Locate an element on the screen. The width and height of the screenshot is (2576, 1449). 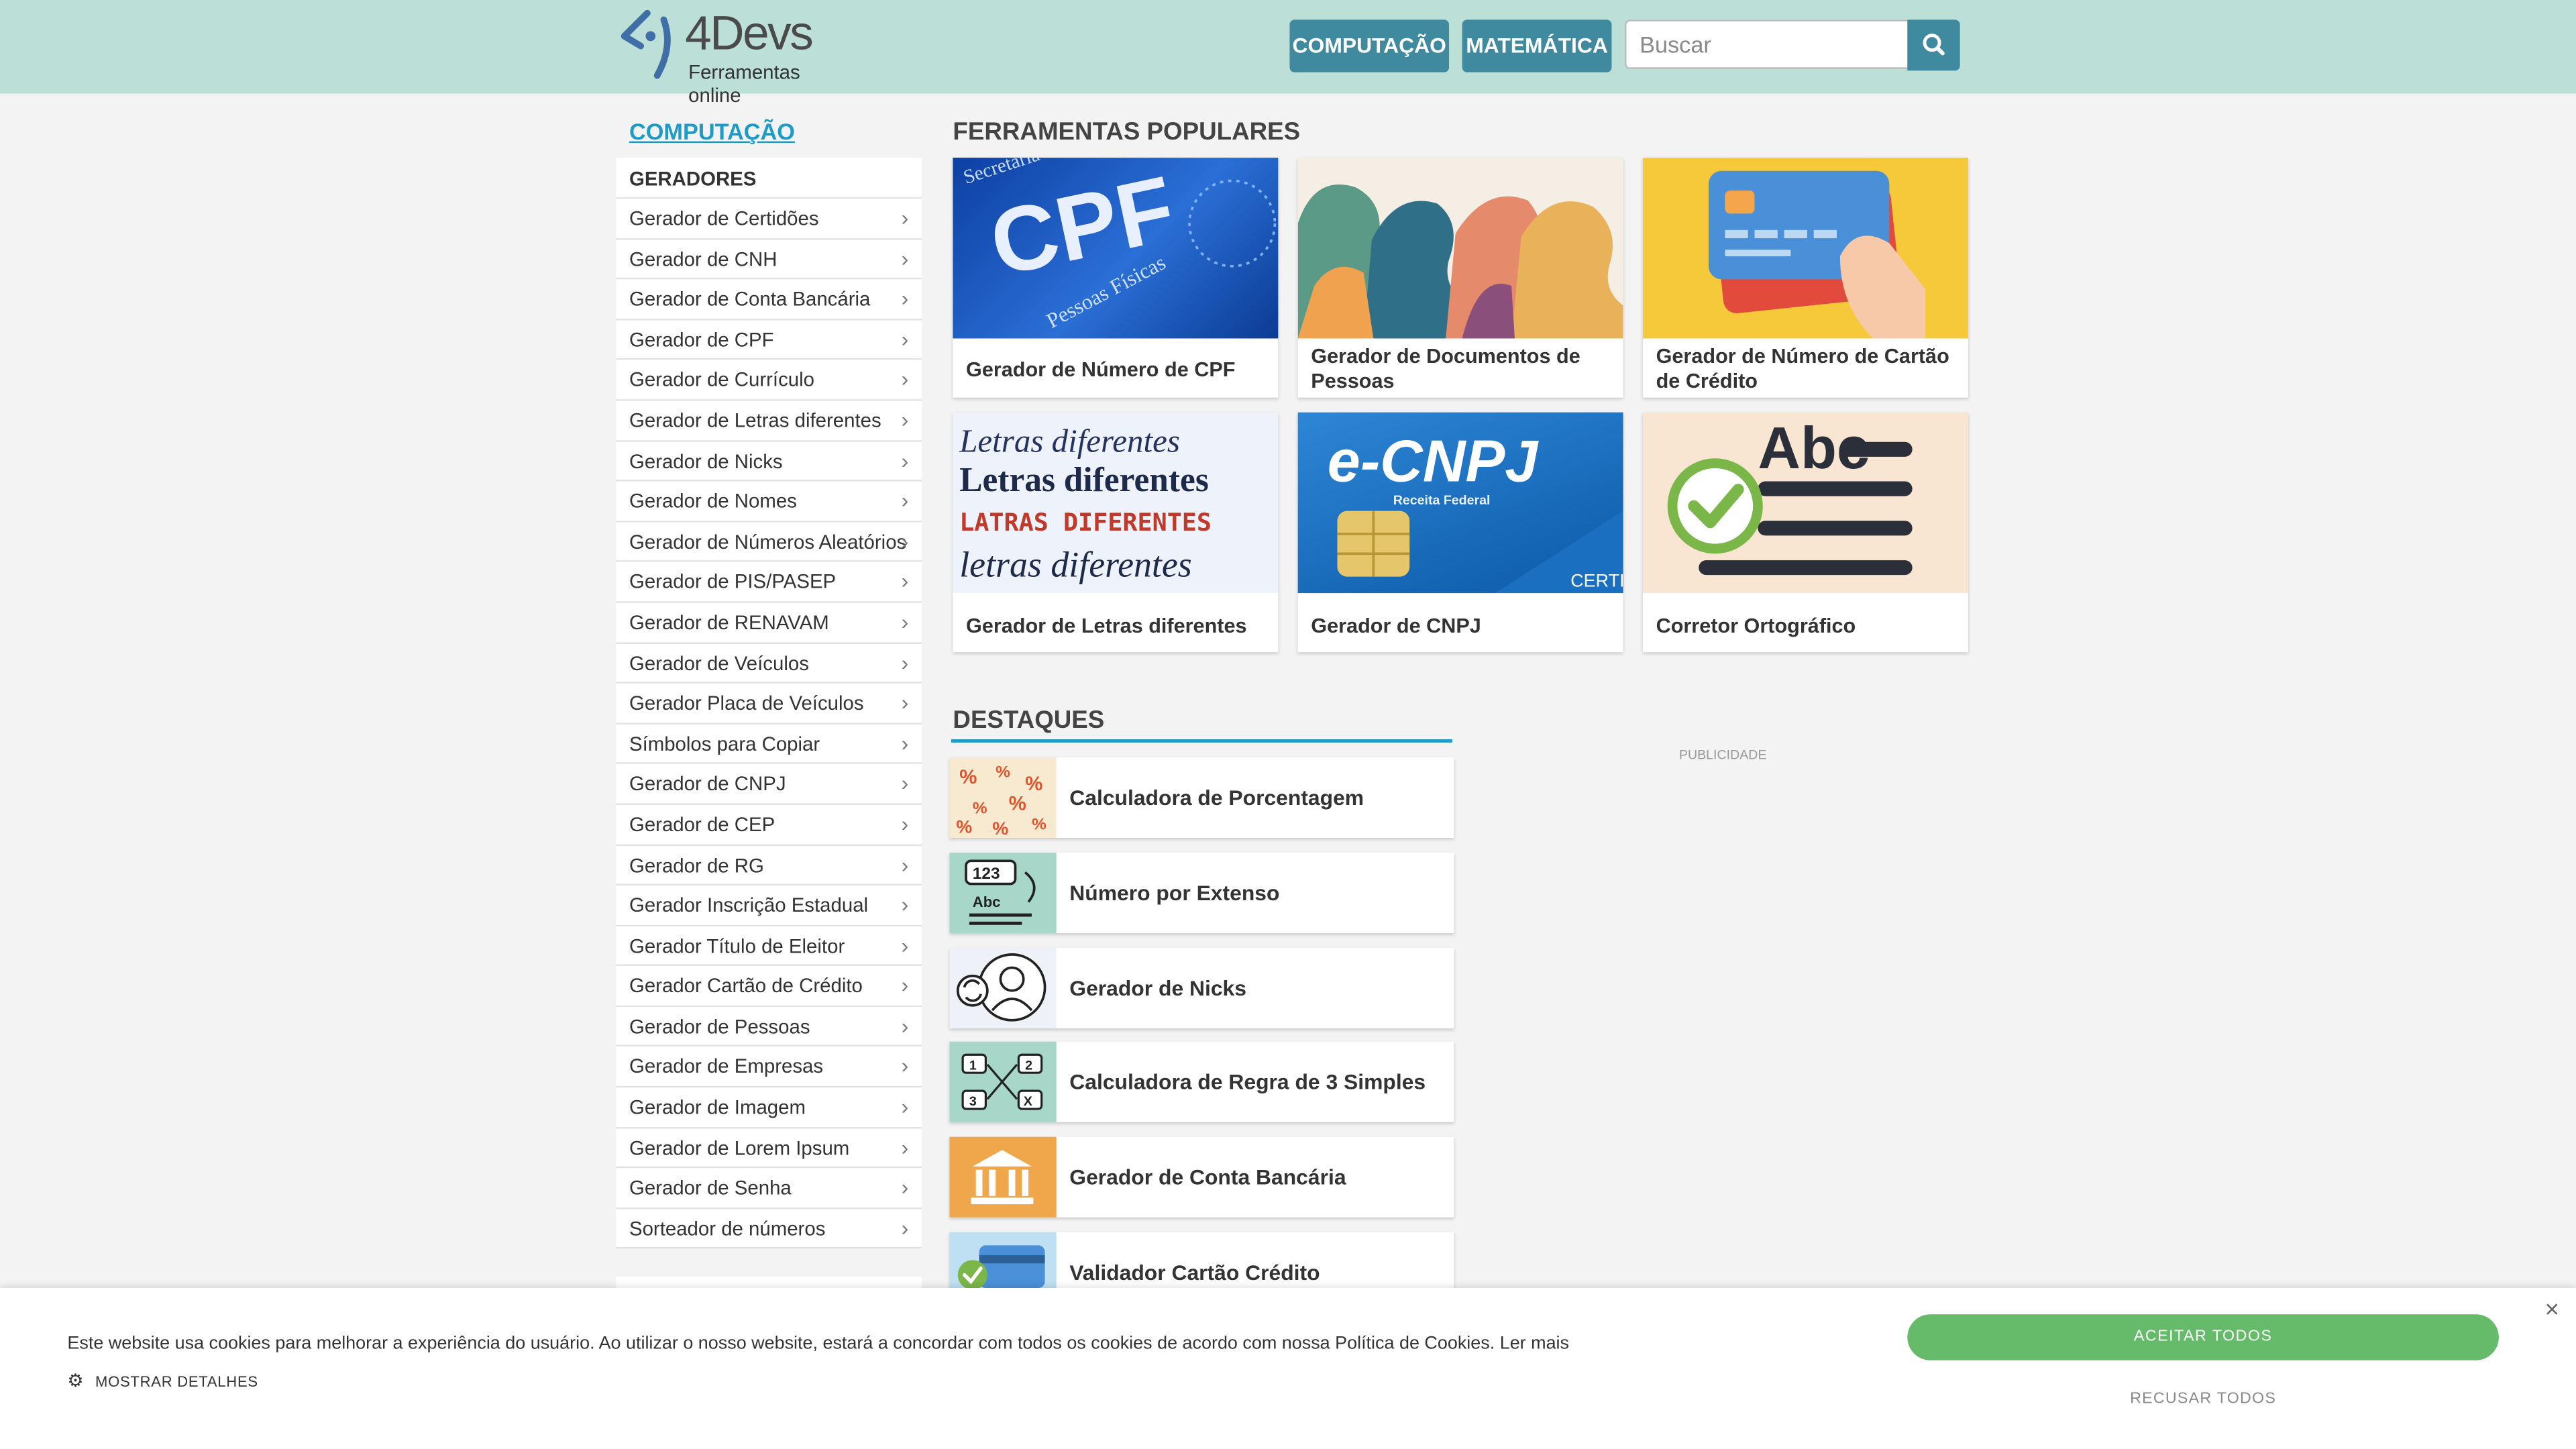
popular-tools-title: FERRAMENTAS POPULARES is located at coordinates (1127, 132).